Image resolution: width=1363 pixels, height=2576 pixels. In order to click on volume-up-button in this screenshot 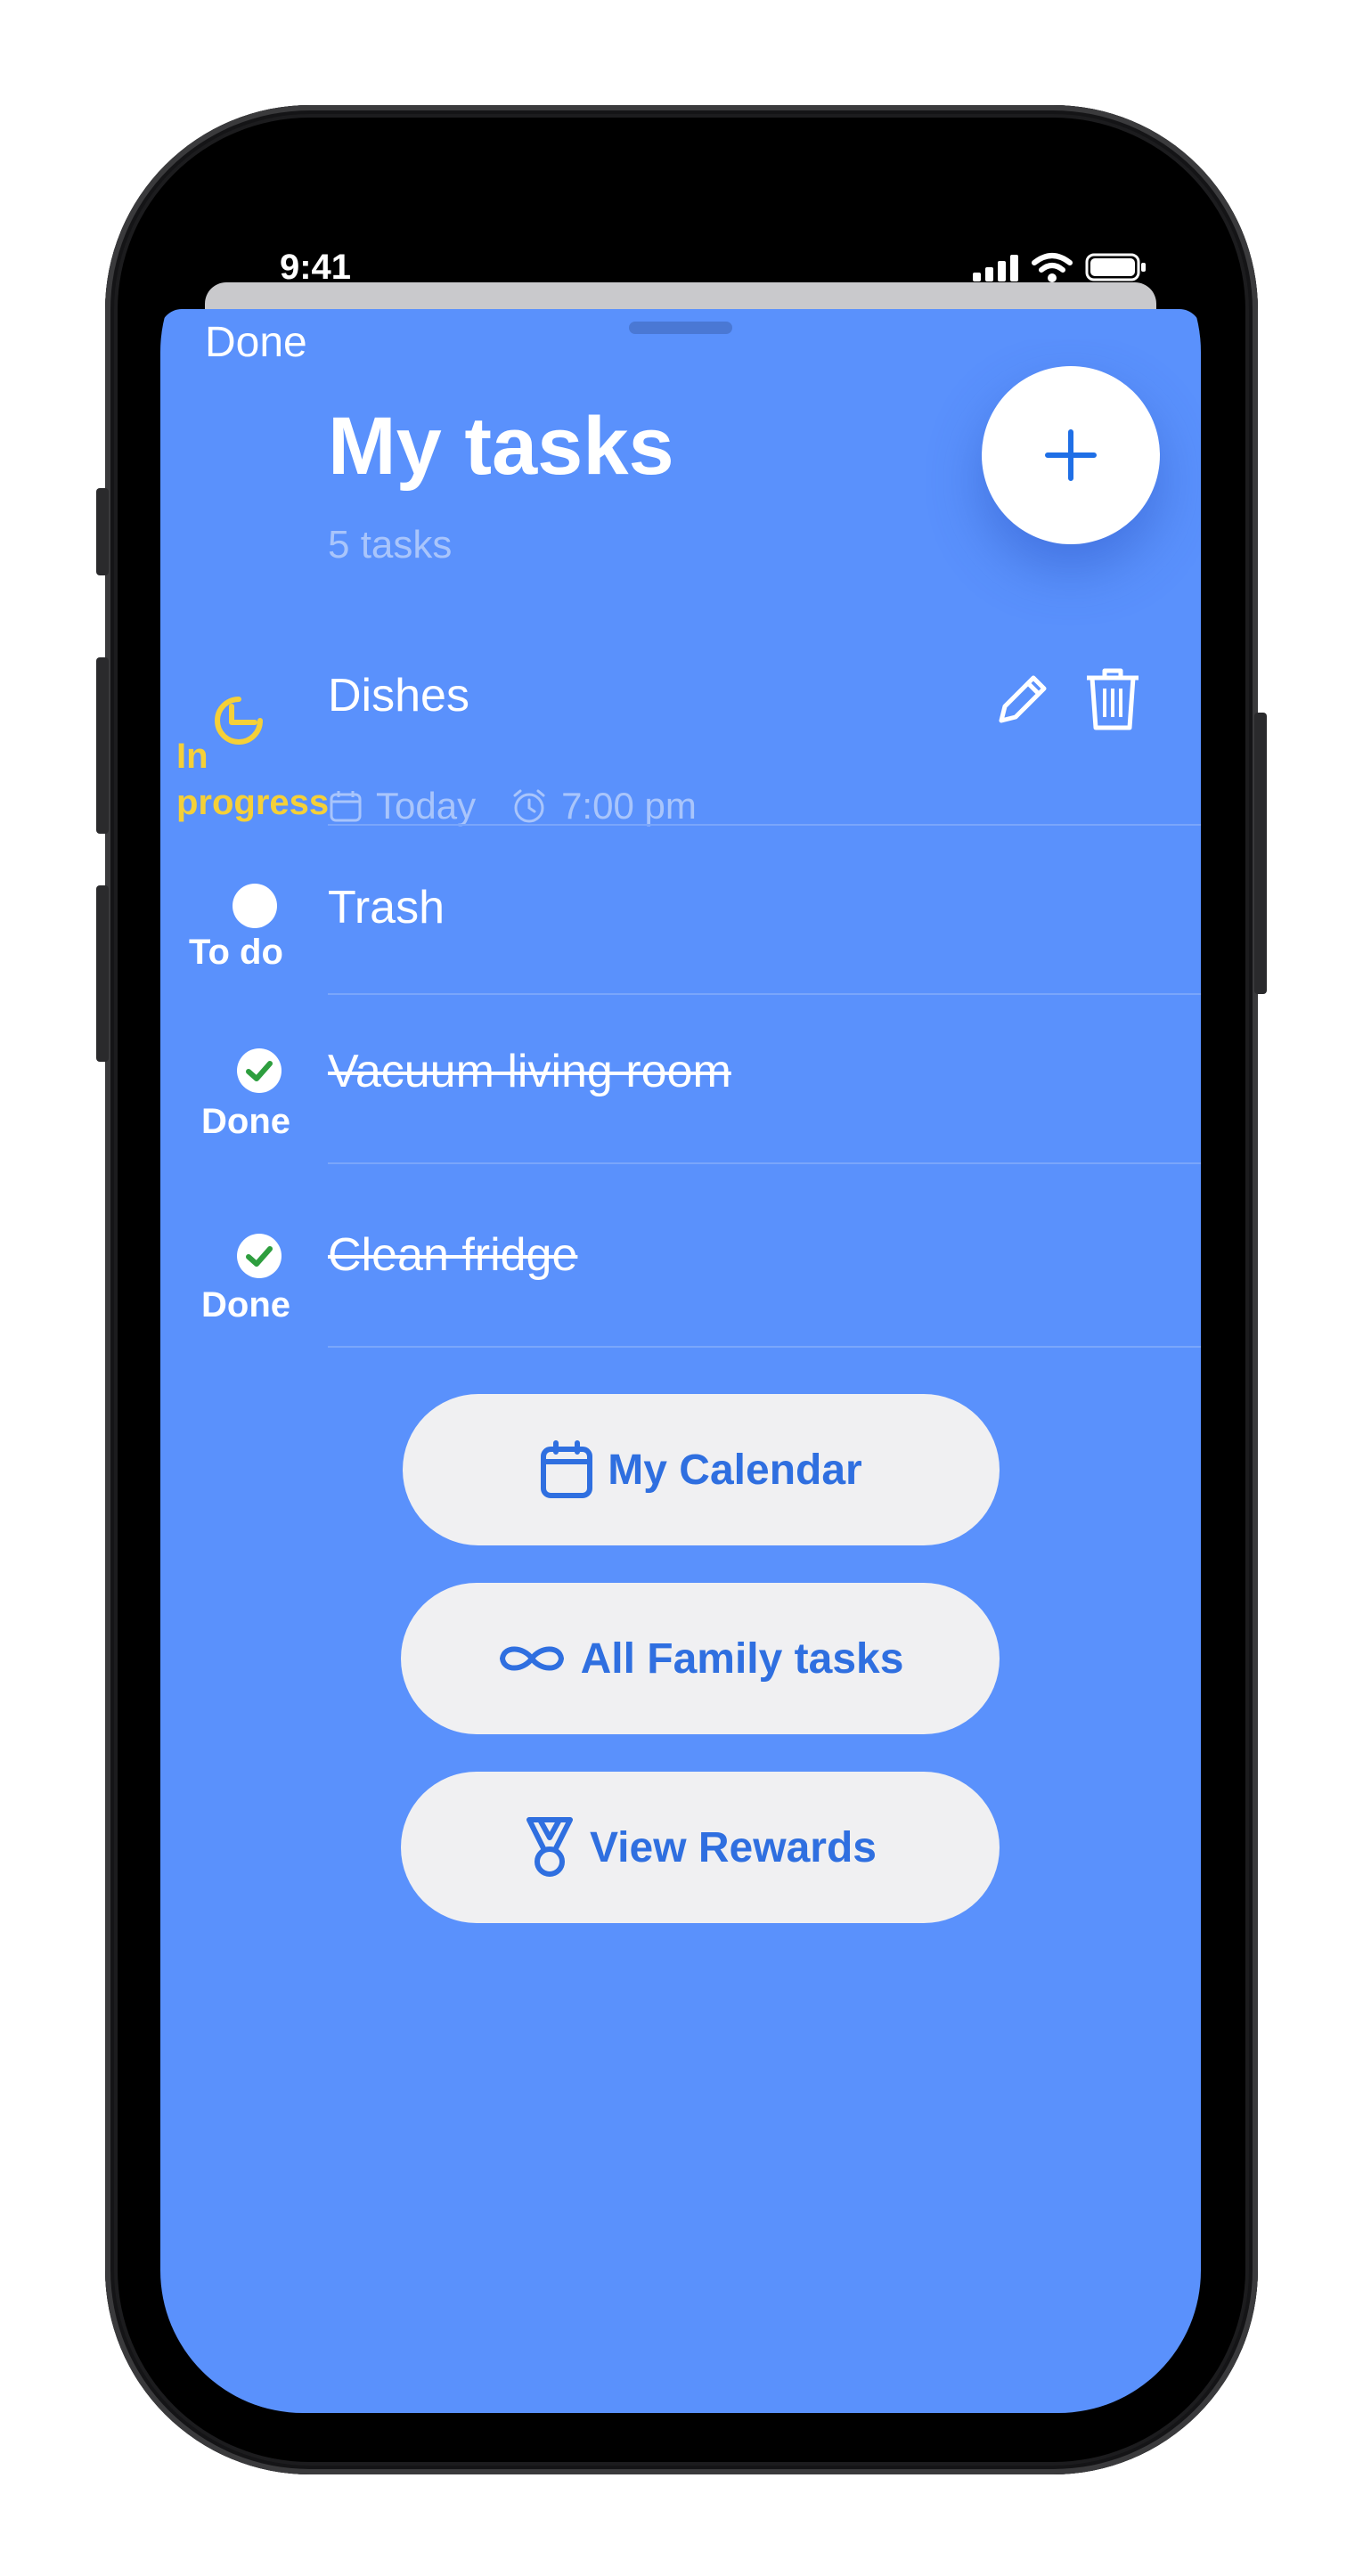, I will do `click(102, 745)`.